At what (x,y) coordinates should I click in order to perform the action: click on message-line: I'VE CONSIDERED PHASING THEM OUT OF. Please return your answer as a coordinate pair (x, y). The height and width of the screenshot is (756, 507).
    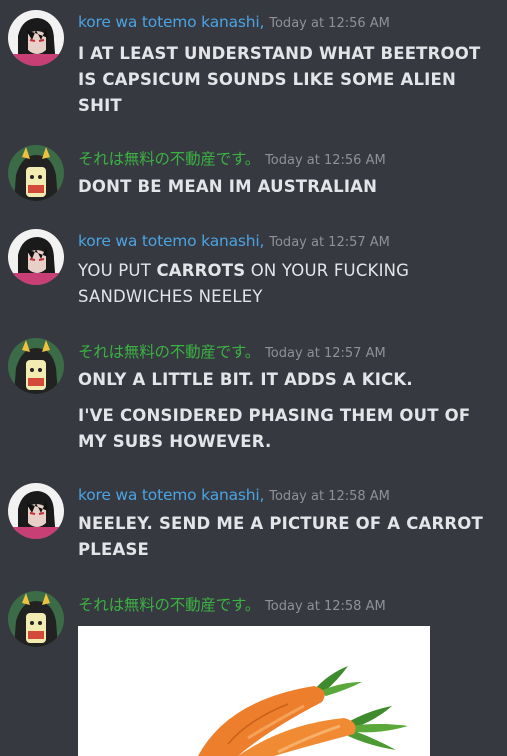
    Looking at the image, I should click on (274, 415).